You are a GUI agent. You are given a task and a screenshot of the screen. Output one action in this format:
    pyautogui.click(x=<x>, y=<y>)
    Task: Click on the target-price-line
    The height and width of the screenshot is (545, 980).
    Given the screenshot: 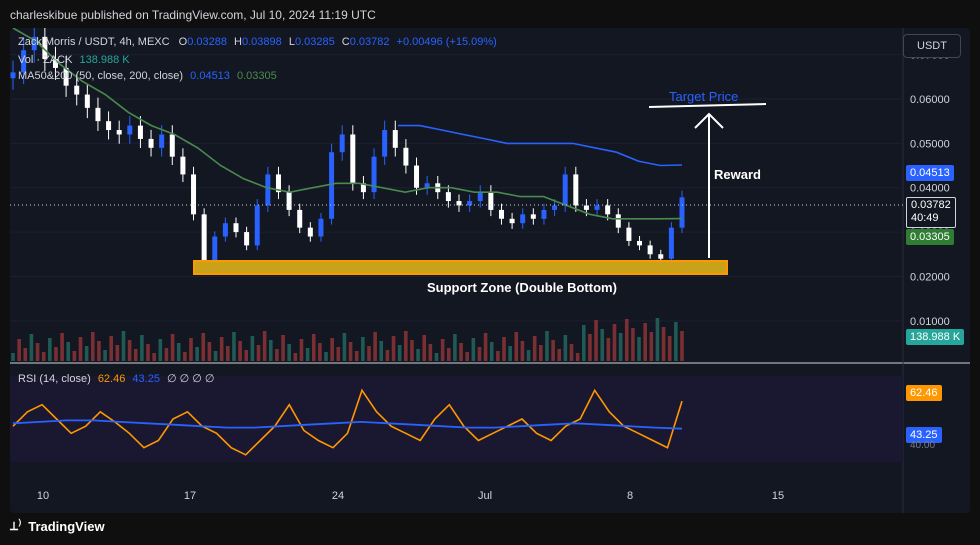 What is the action you would take?
    pyautogui.click(x=707, y=105)
    